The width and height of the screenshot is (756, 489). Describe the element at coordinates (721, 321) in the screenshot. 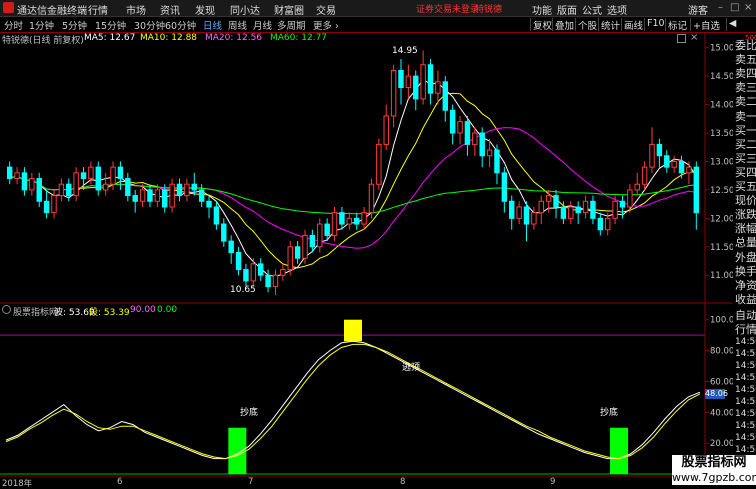

I see `indicator-tick-label: 100.00` at that location.